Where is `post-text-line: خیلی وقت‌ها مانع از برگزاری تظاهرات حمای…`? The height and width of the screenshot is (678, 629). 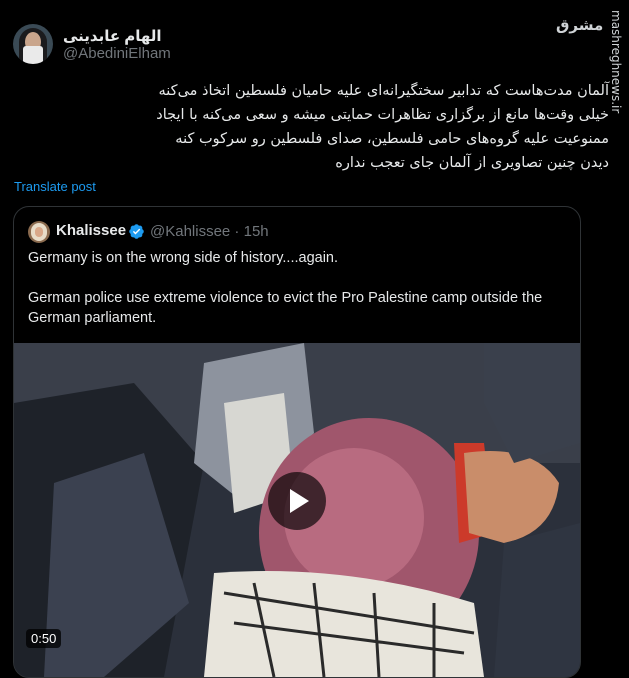 post-text-line: خیلی وقت‌ها مانع از برگزاری تظاهرات حمای… is located at coordinates (382, 115).